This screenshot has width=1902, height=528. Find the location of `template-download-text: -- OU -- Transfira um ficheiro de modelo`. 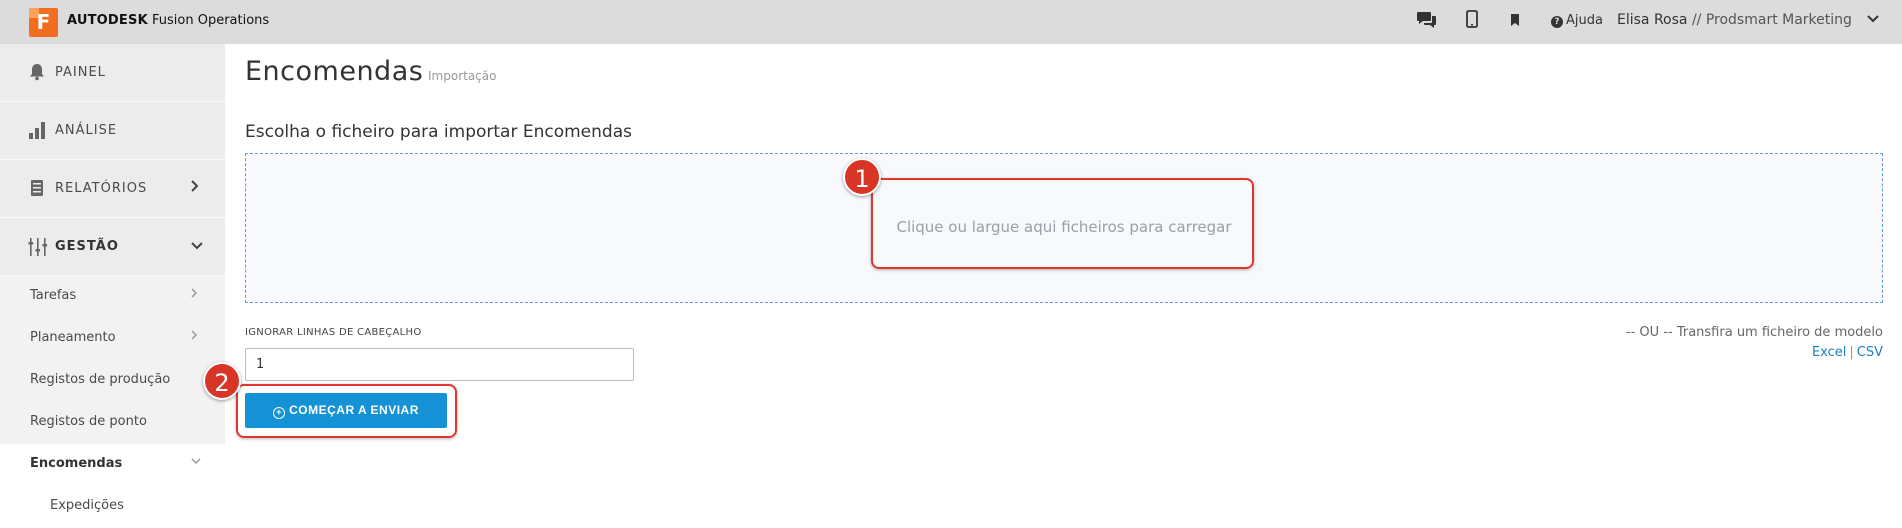

template-download-text: -- OU -- Transfira um ficheiro de modelo is located at coordinates (1754, 332).